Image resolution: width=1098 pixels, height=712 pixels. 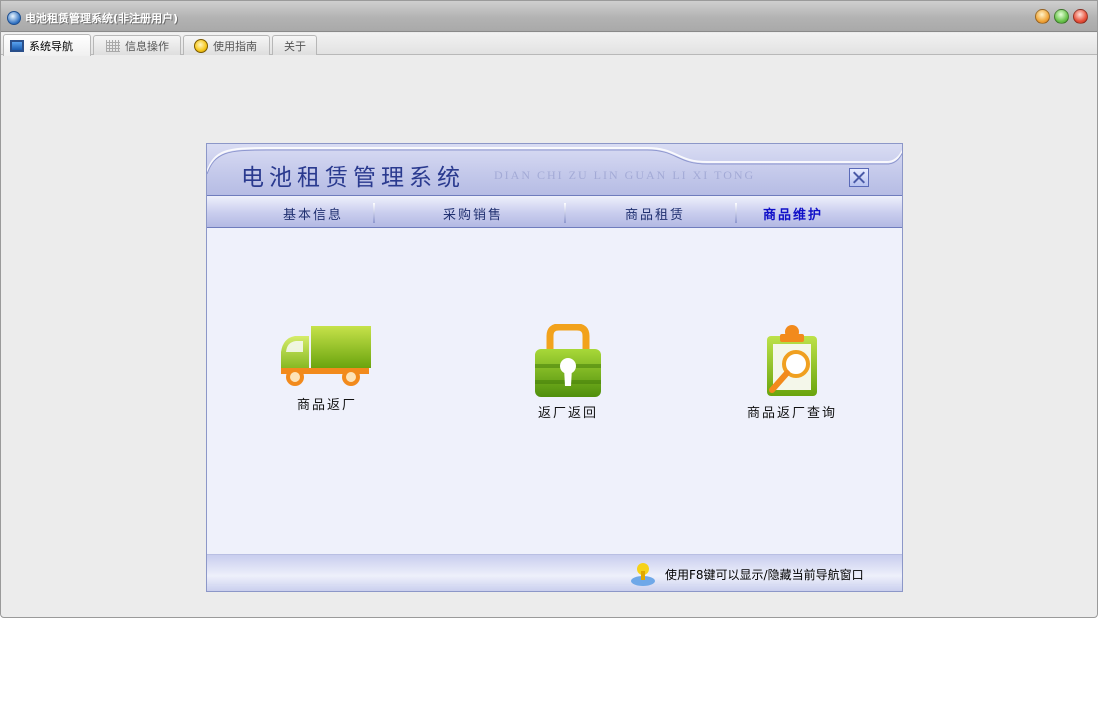 What do you see at coordinates (51, 46) in the screenshot?
I see `tab-label: 系统导航` at bounding box center [51, 46].